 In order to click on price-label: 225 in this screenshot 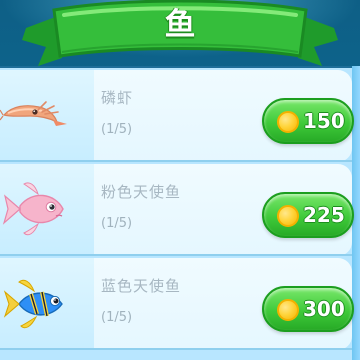, I will do `click(324, 215)`.